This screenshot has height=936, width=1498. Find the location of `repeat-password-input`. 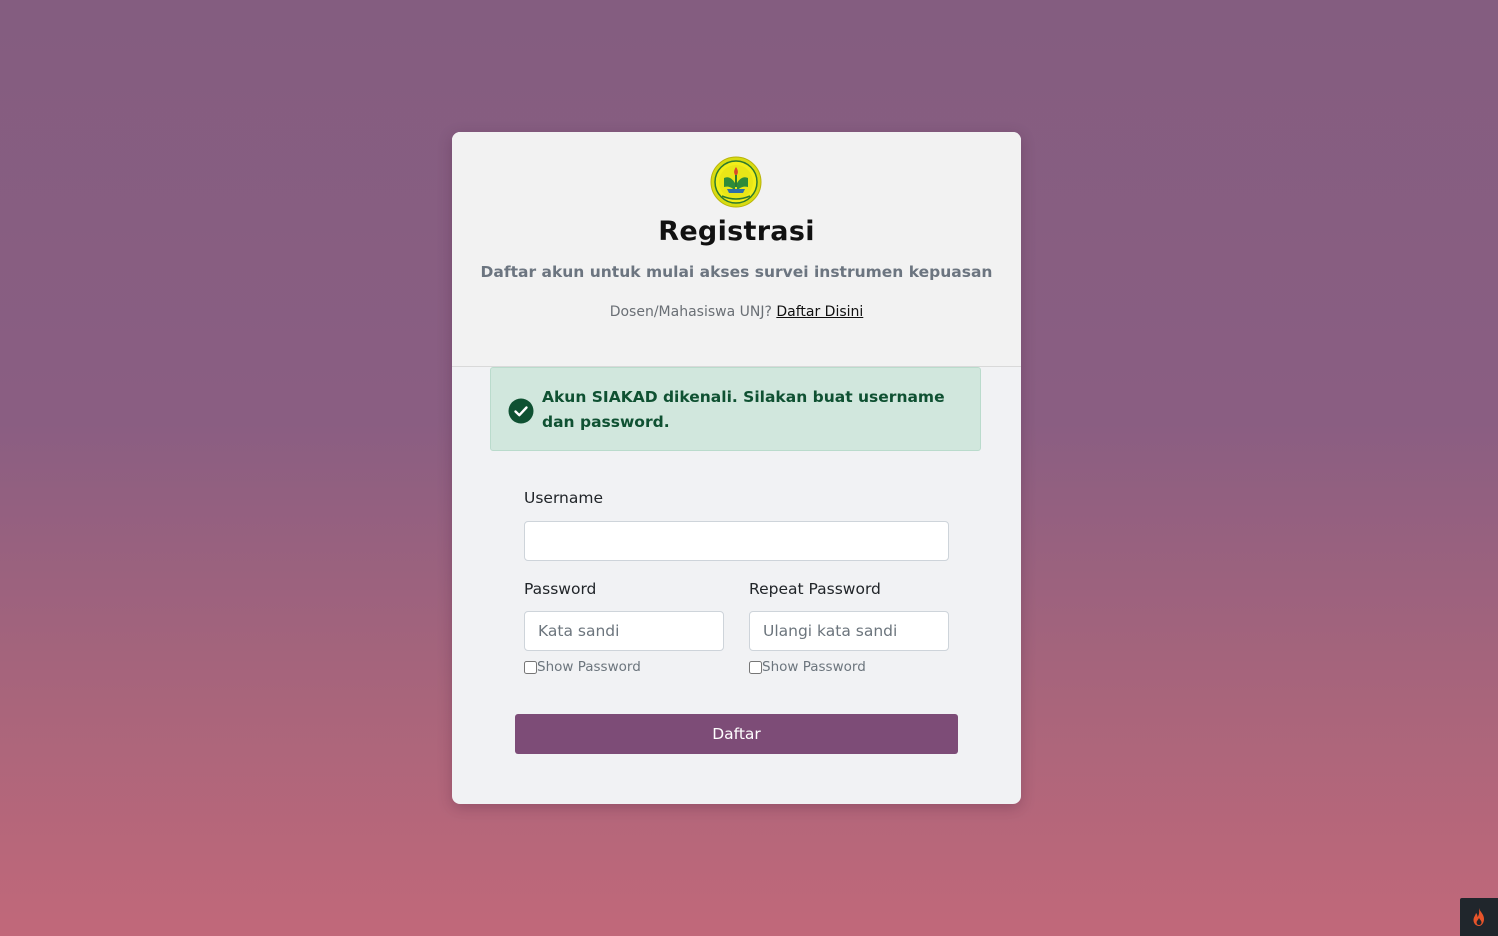

repeat-password-input is located at coordinates (849, 631).